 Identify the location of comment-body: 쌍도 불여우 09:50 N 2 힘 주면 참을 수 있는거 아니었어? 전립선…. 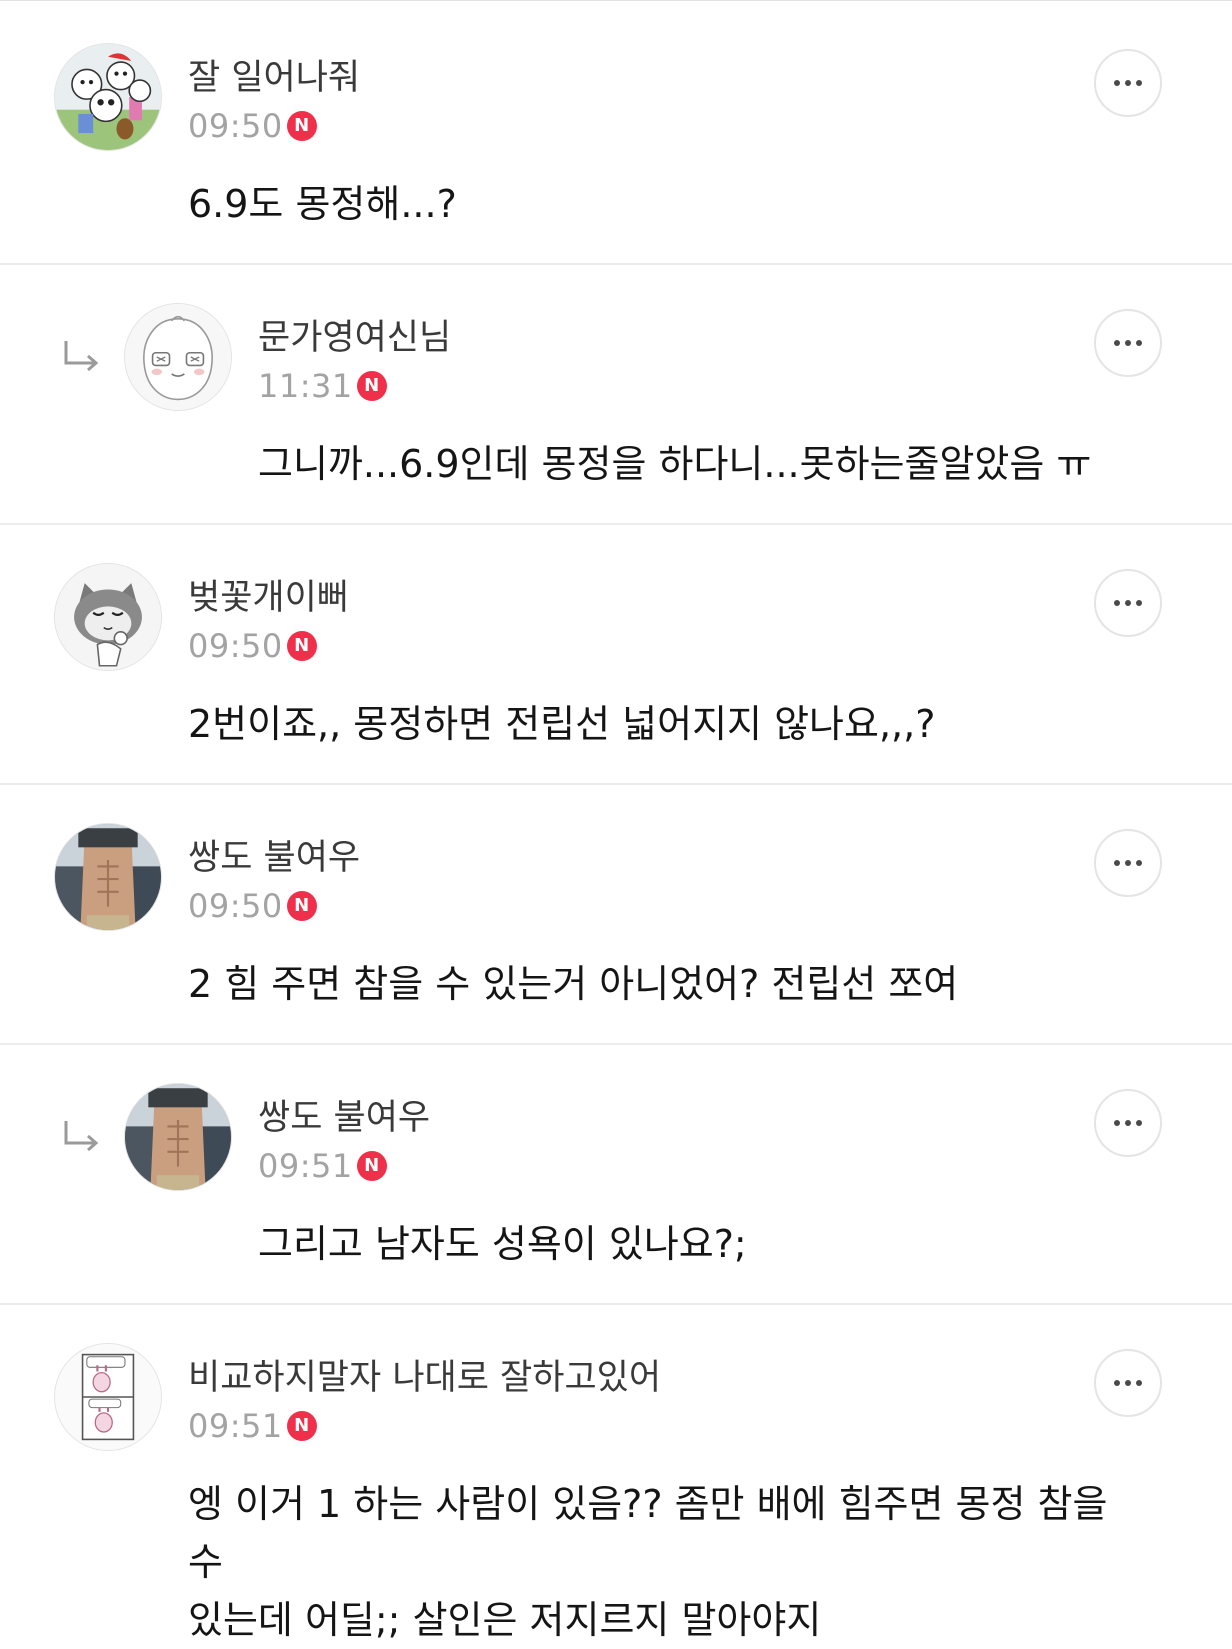
(660, 925).